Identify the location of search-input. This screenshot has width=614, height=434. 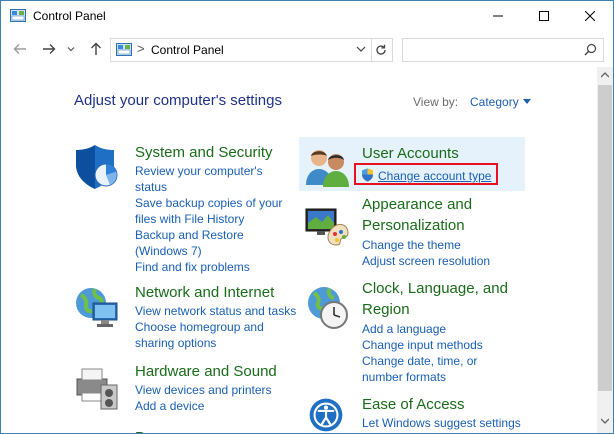
(503, 50).